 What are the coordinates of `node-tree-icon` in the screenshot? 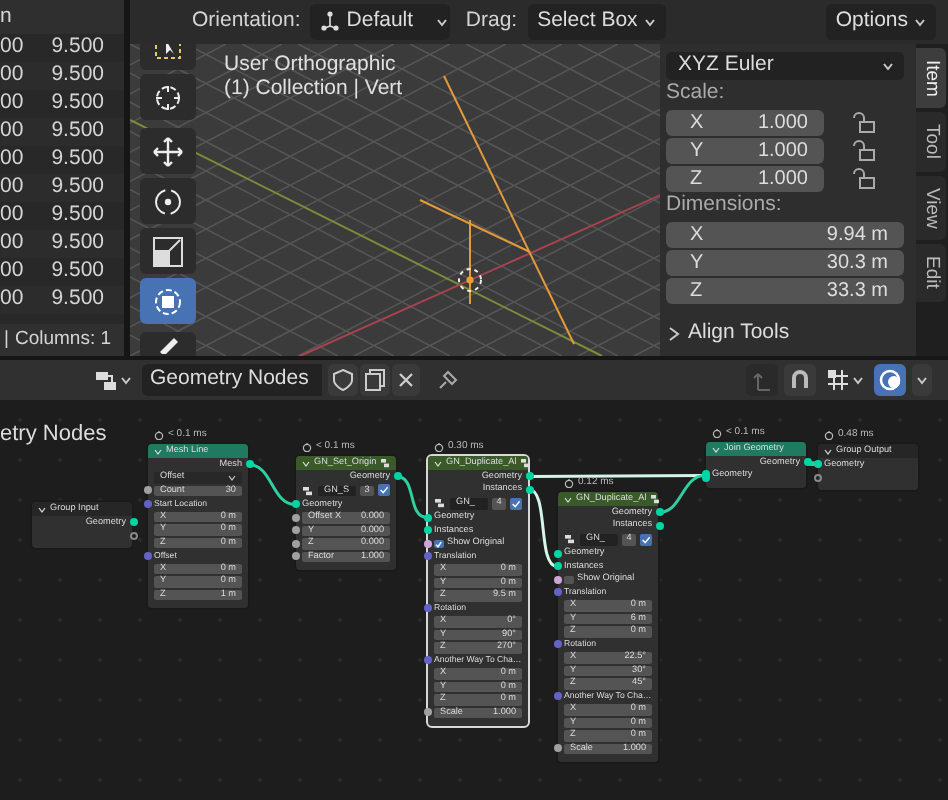 It's located at (570, 539).